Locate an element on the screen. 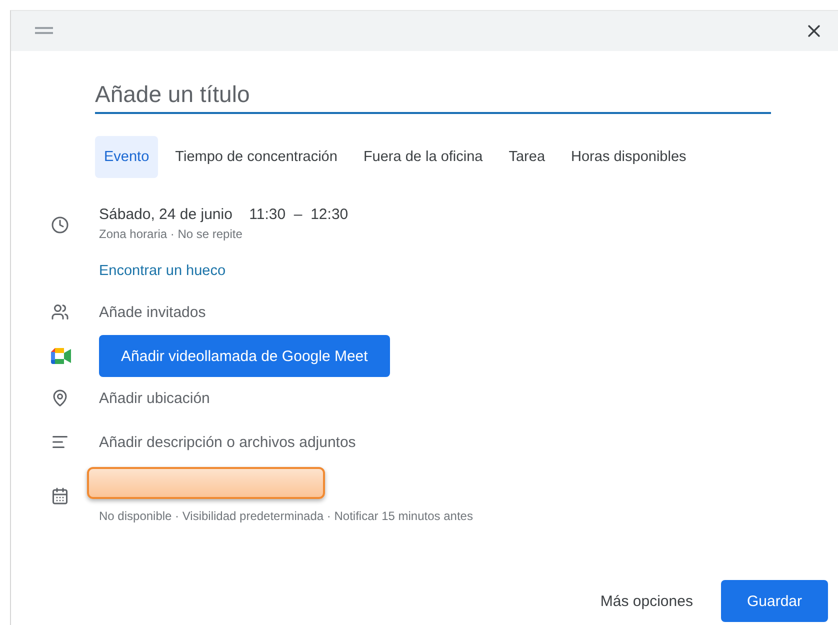 This screenshot has height=625, width=838. event-type-tab: Tarea is located at coordinates (527, 157).